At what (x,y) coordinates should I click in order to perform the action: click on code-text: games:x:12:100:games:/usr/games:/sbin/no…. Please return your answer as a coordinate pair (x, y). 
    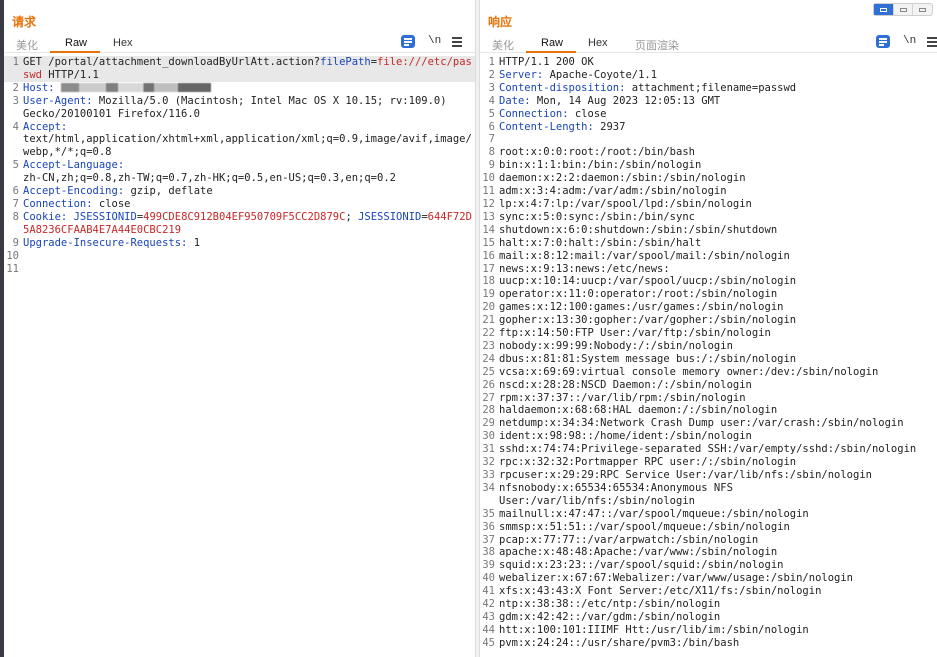
    Looking at the image, I should click on (641, 307).